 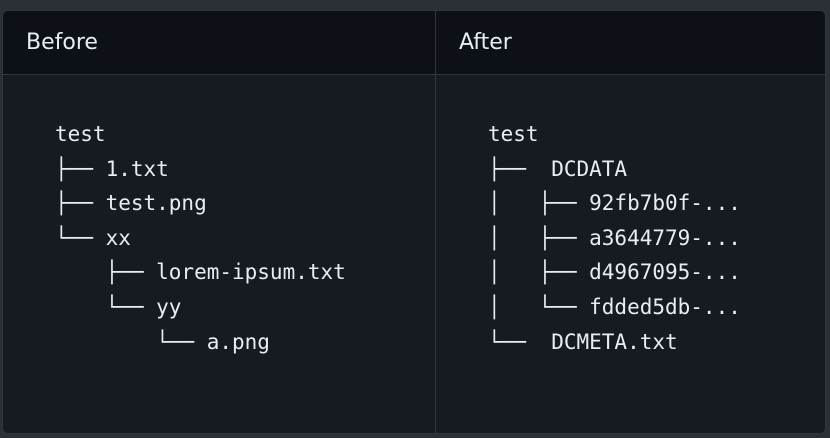 What do you see at coordinates (131, 203) in the screenshot?
I see `tree-line: ├── test.png` at bounding box center [131, 203].